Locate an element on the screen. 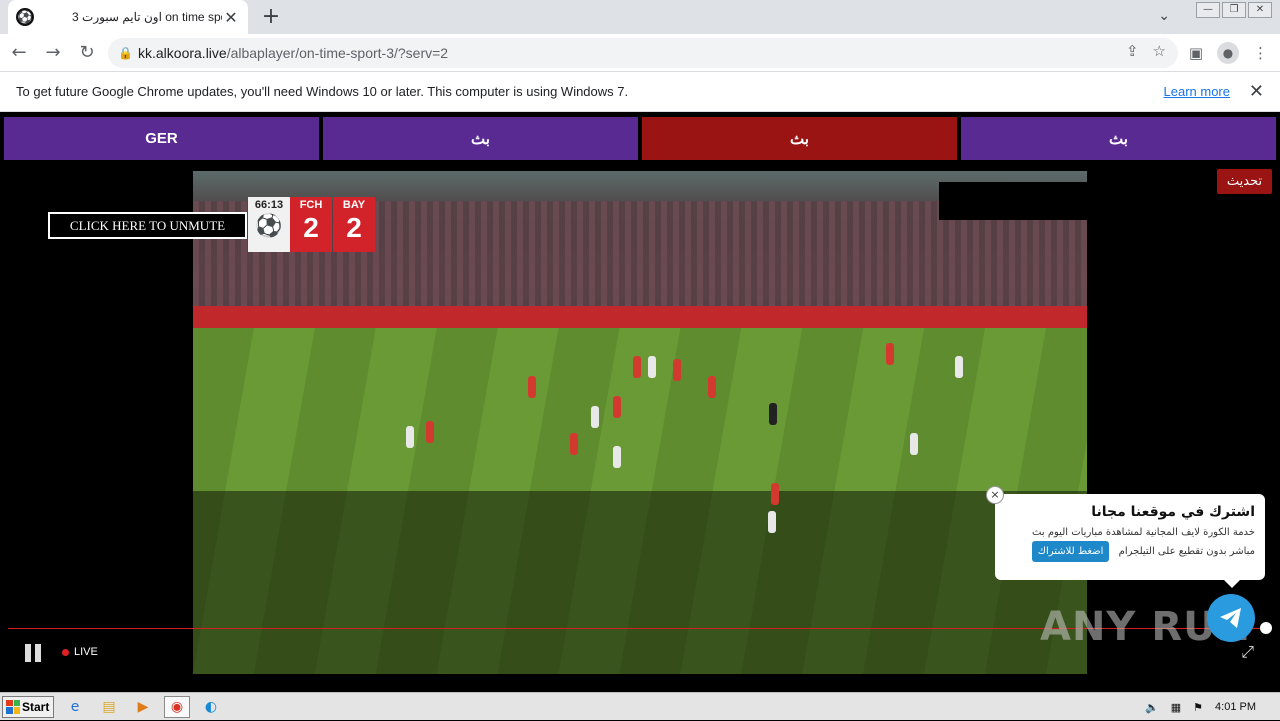 The height and width of the screenshot is (721, 1280). advertising-board is located at coordinates (640, 317).